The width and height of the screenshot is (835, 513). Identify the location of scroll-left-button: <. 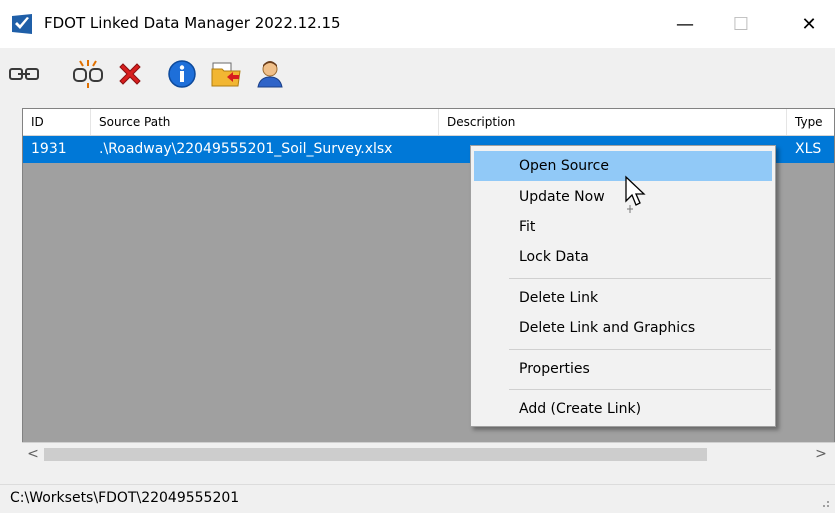
(33, 454).